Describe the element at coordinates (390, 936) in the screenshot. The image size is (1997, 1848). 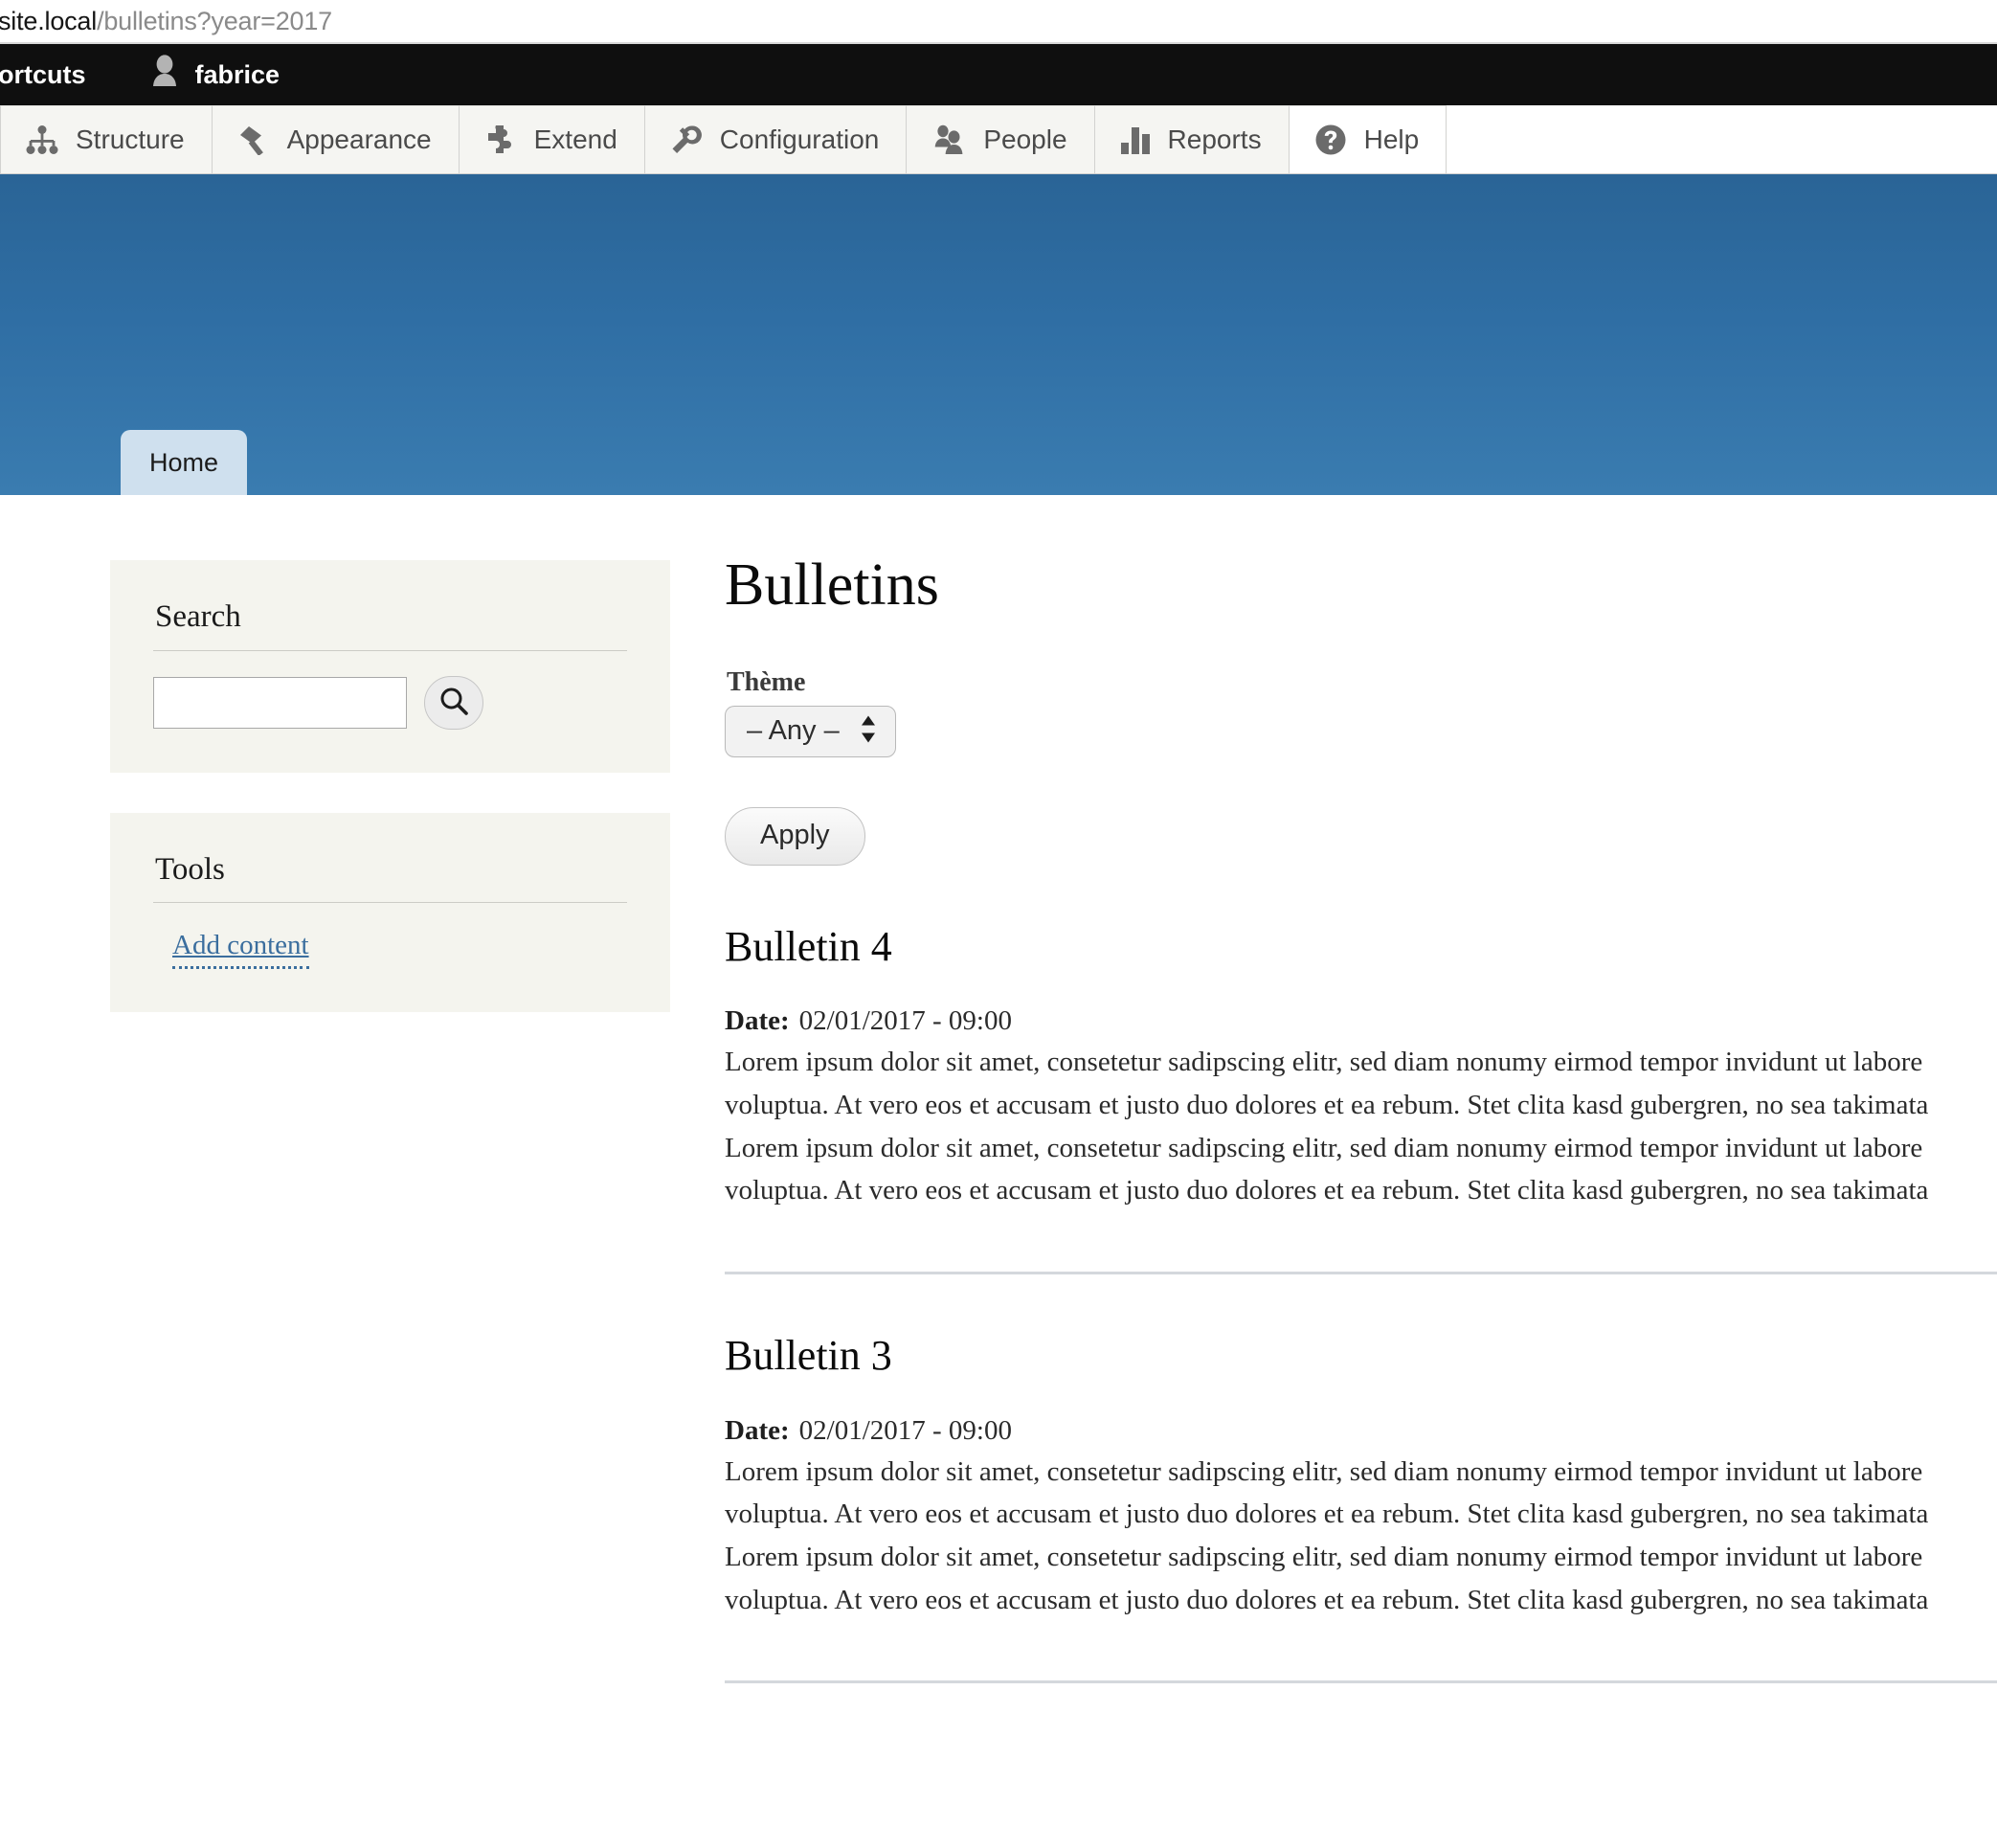
I see `tools-block-body: Add content` at that location.